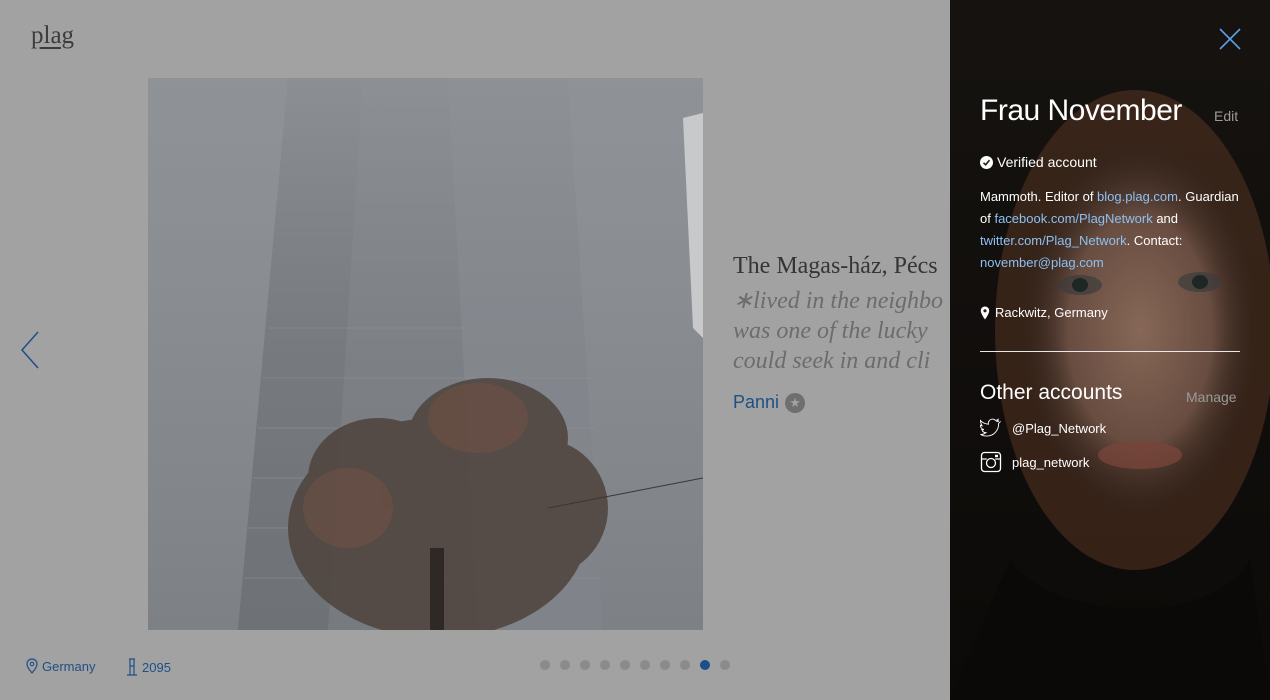  Describe the element at coordinates (1230, 39) in the screenshot. I see `close-icon` at that location.